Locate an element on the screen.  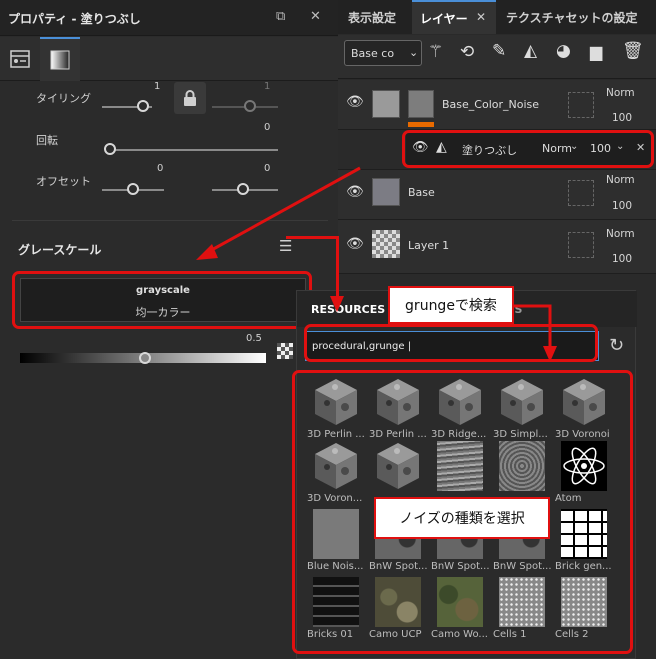
fill-layer-row: 👁 ◭ 塗りつぶし Norm ⌄ 100 ⌄ ✕ is located at coordinates (497, 150).